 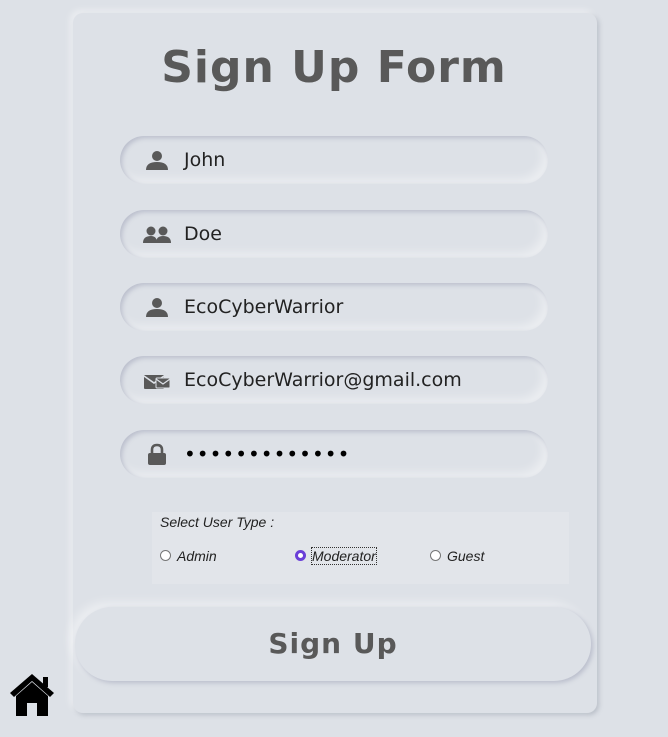 What do you see at coordinates (205, 160) in the screenshot?
I see `first-name-value: John` at bounding box center [205, 160].